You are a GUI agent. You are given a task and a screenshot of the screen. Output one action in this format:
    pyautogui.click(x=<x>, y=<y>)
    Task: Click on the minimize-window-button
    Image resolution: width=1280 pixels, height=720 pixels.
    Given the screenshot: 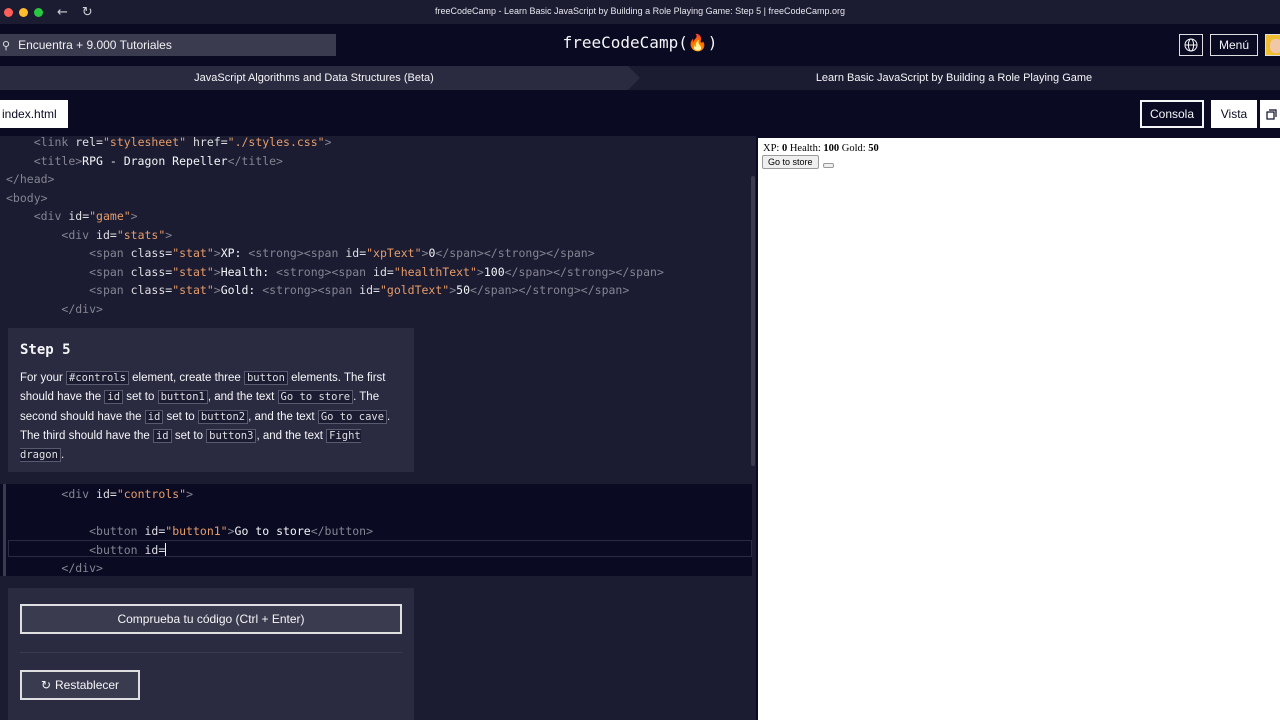 What is the action you would take?
    pyautogui.click(x=23, y=12)
    